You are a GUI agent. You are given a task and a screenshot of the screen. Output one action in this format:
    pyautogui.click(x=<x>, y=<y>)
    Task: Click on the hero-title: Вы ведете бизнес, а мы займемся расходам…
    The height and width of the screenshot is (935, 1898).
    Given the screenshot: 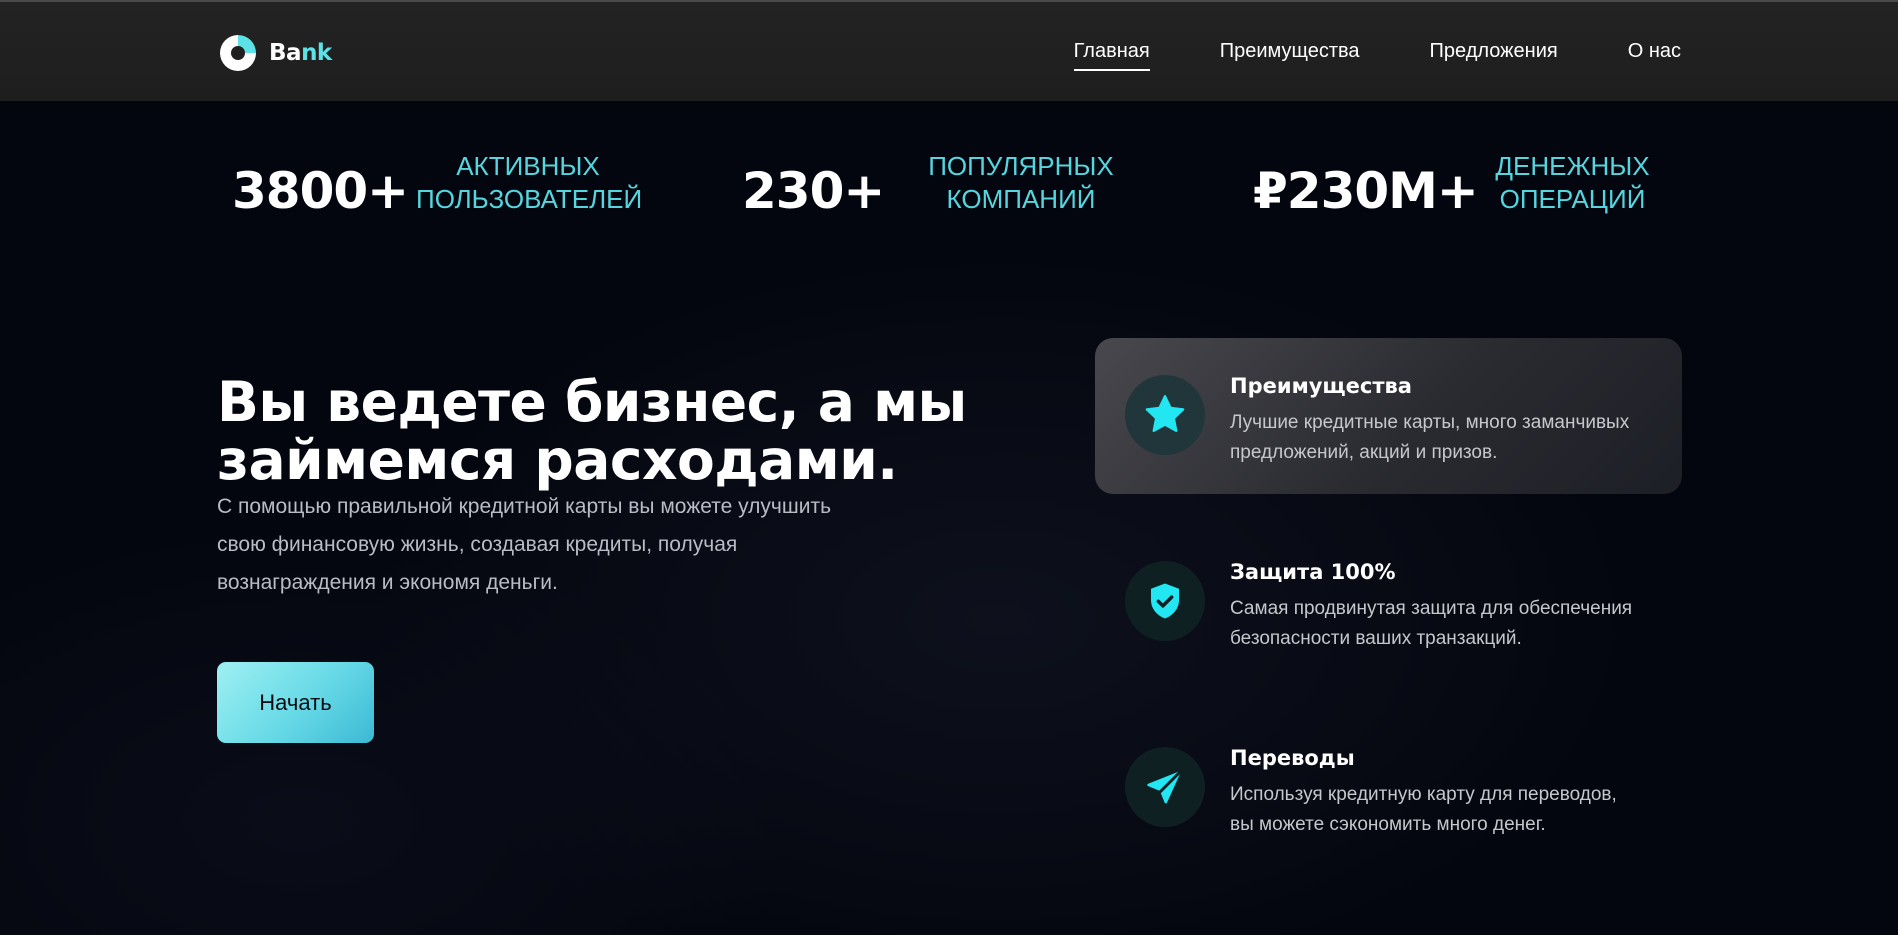 What is the action you would take?
    pyautogui.click(x=617, y=431)
    